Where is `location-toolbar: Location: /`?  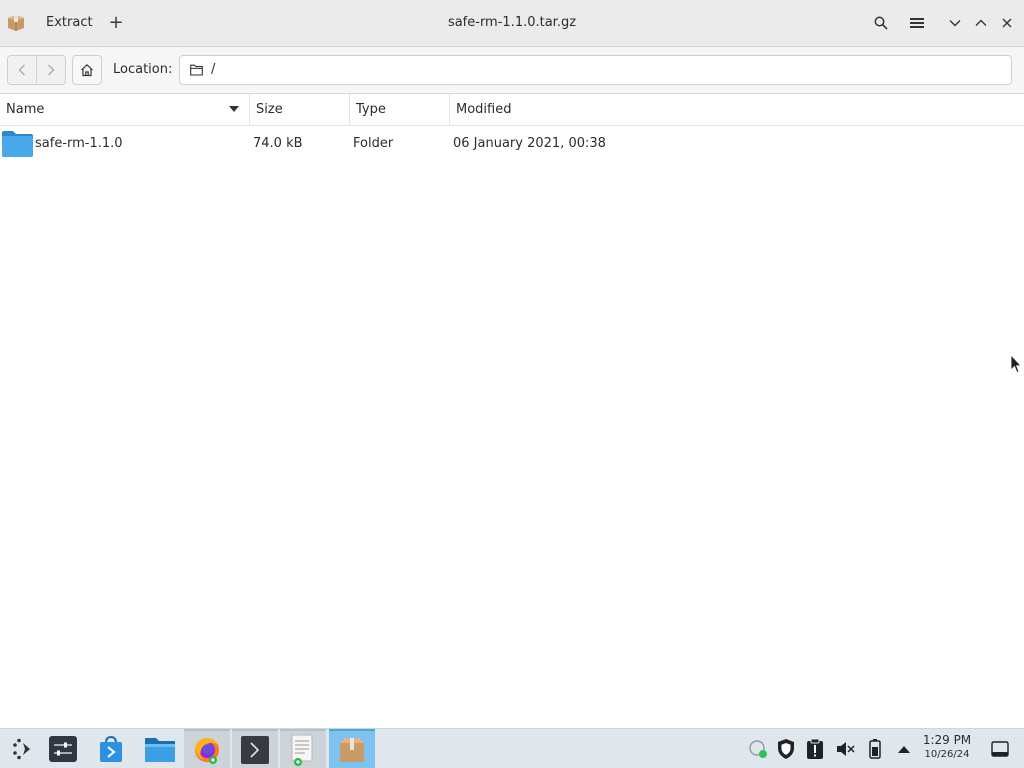
location-toolbar: Location: / is located at coordinates (512, 70).